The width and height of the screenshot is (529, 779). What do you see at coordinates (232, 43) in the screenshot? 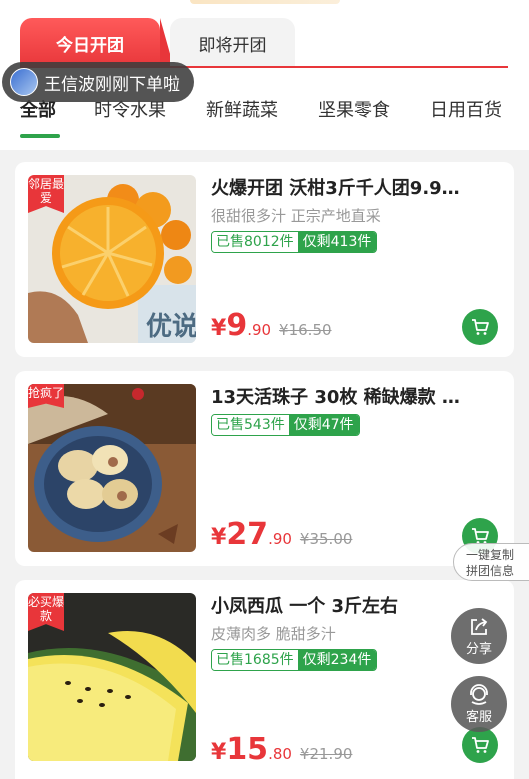
I see `tab-upcoming: 即将开团` at bounding box center [232, 43].